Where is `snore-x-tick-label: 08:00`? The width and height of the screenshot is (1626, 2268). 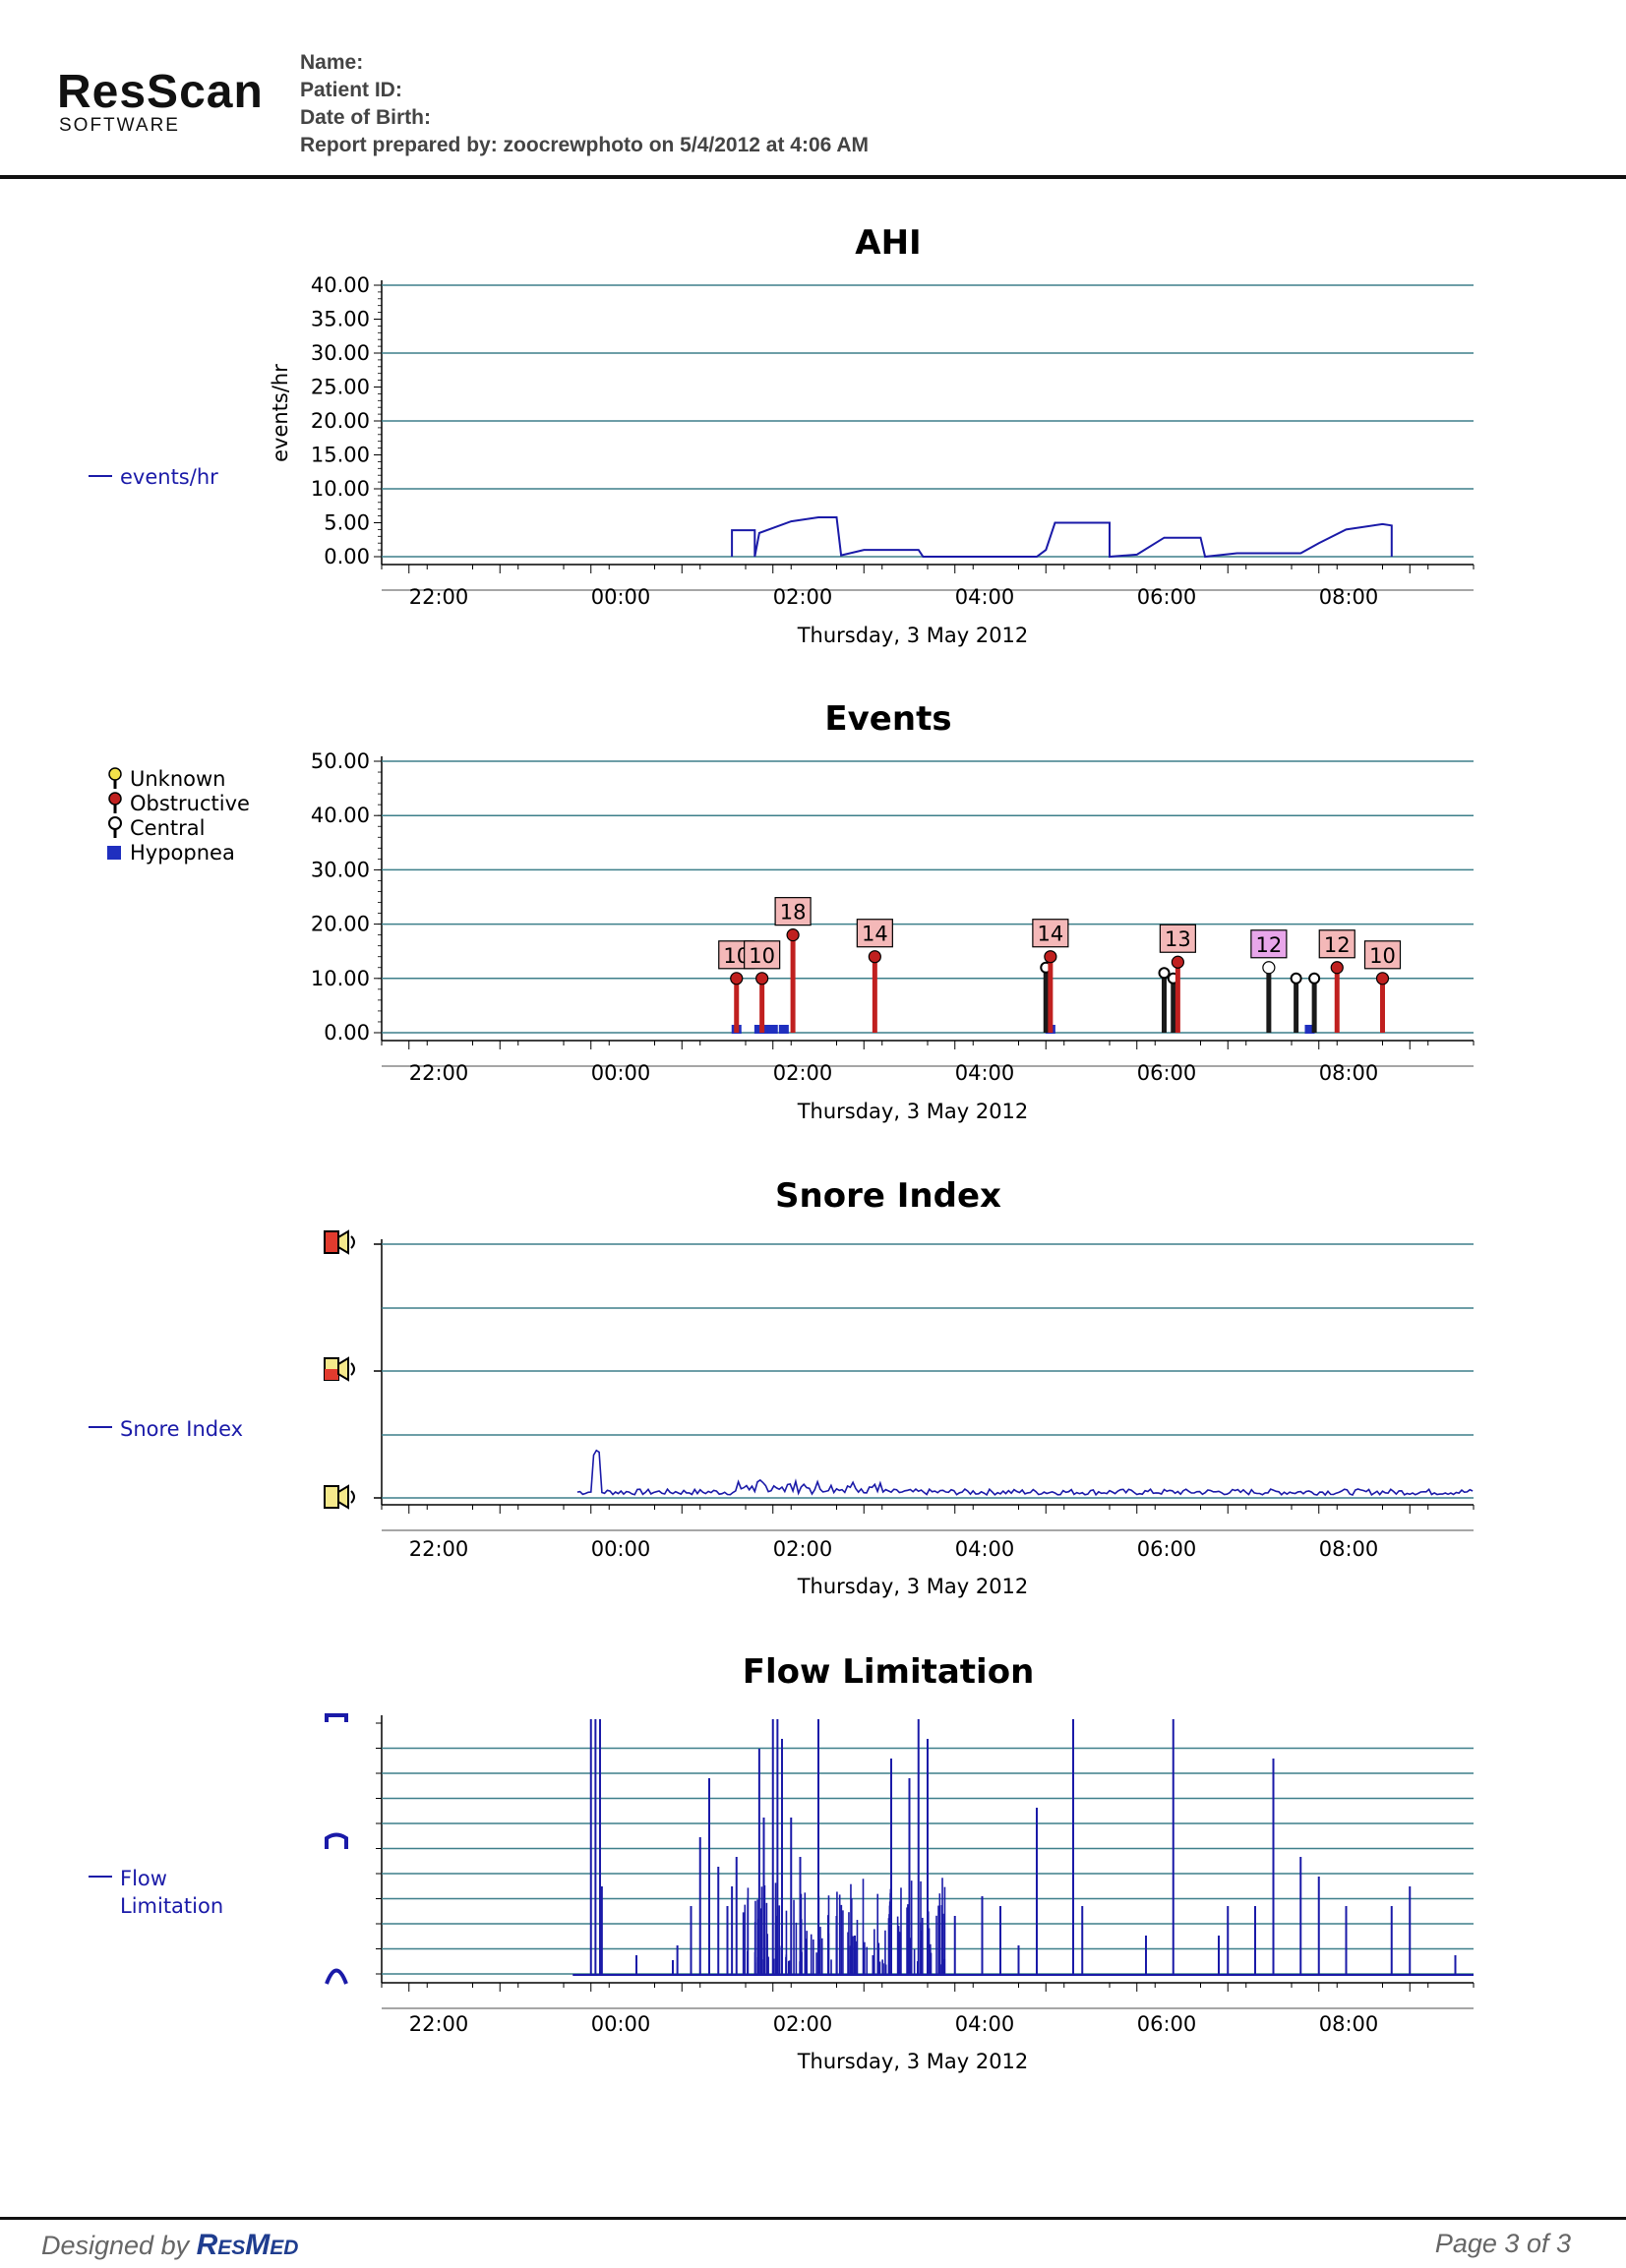
snore-x-tick-label: 08:00 is located at coordinates (1349, 1549).